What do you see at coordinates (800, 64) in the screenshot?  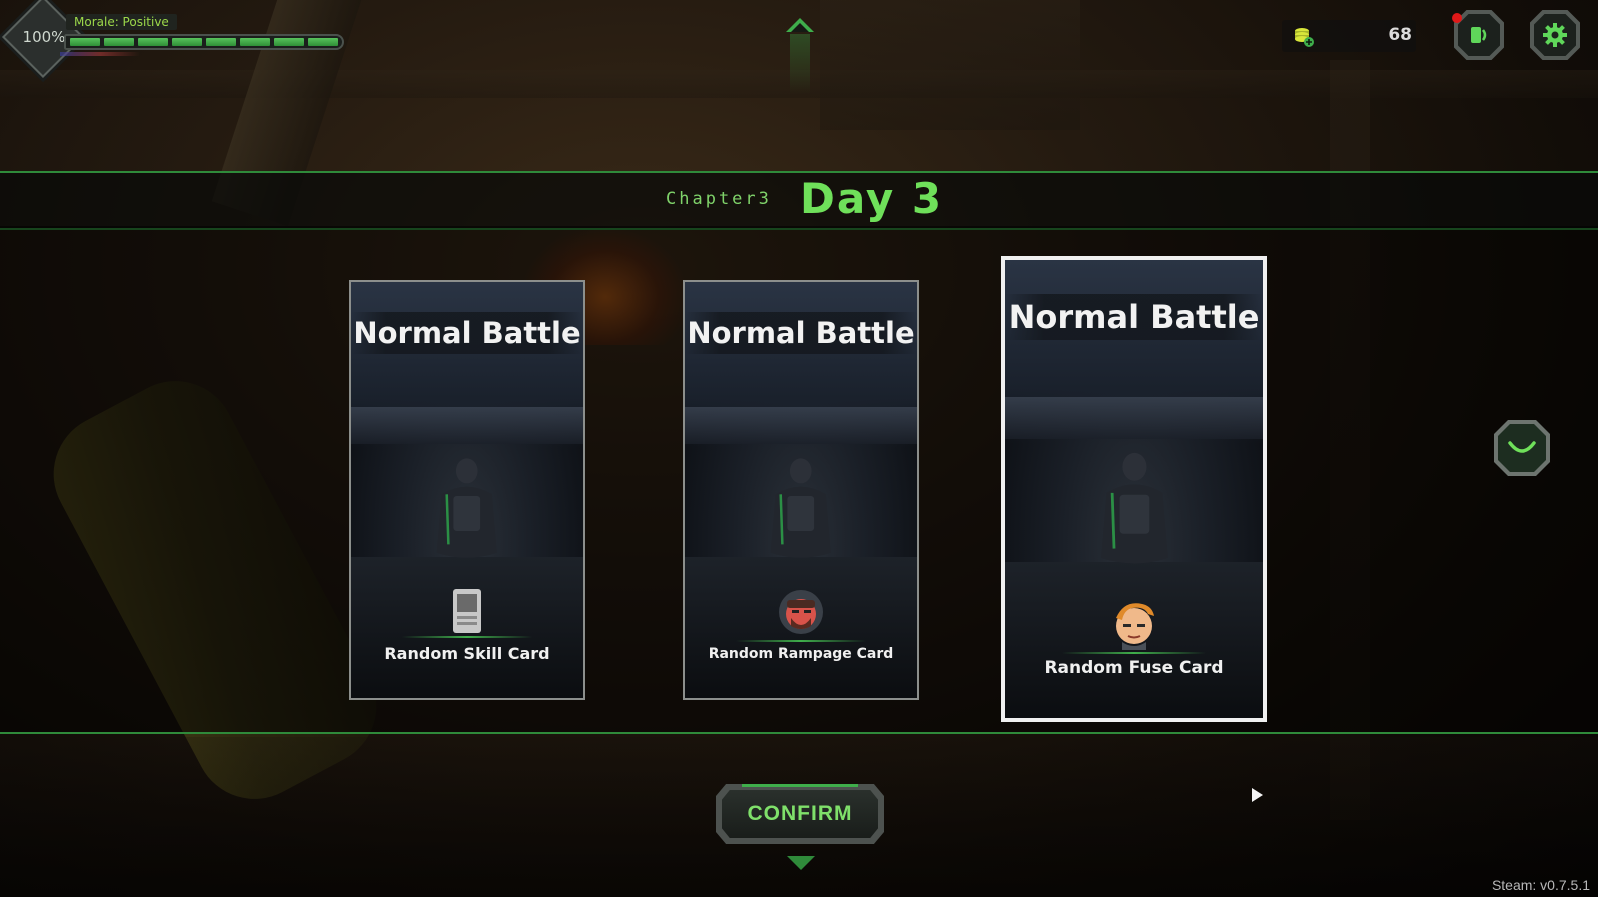 I see `nav-up-trail` at bounding box center [800, 64].